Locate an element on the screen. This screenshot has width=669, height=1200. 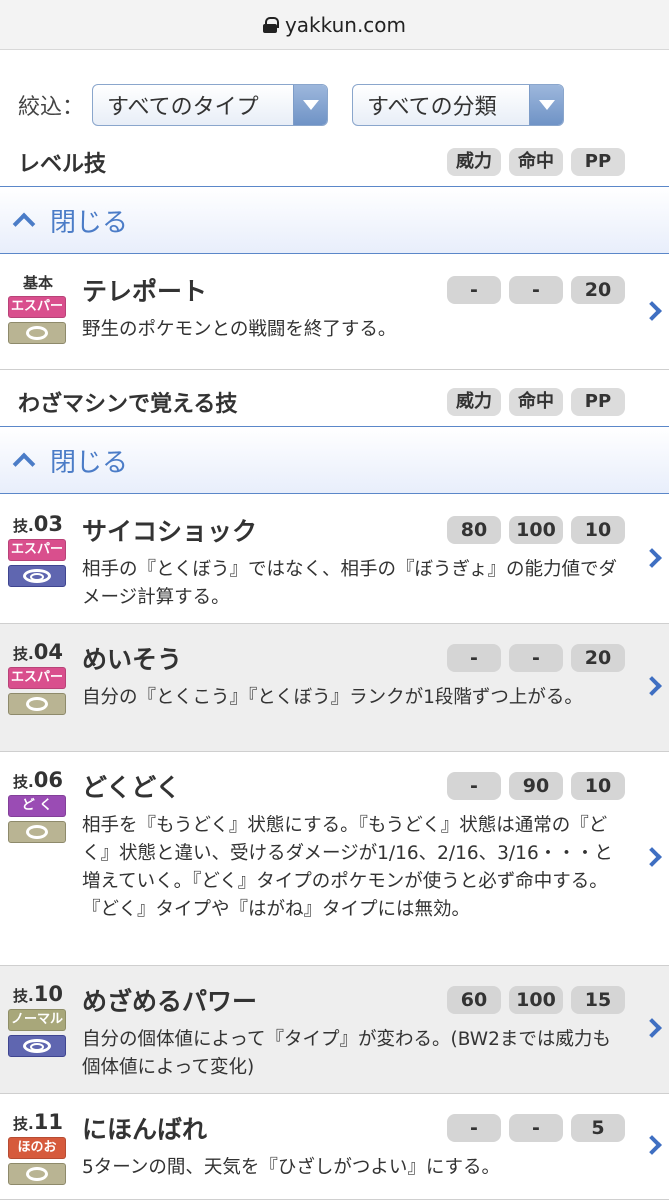
filter-row: 絞込： すべてのタイプ すべての分類 is located at coordinates (291, 105).